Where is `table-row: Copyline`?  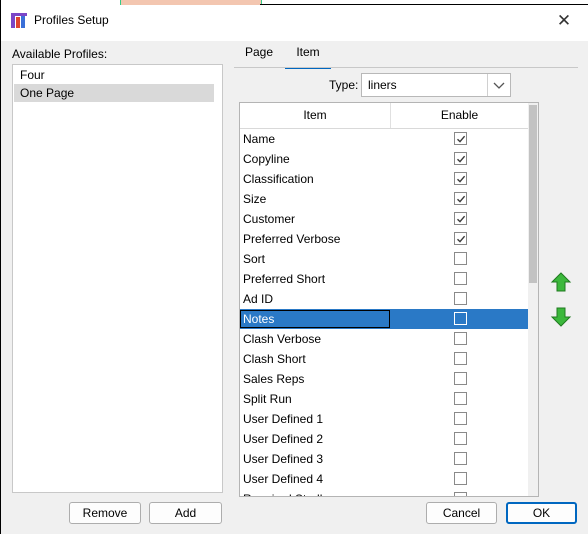 table-row: Copyline is located at coordinates (384, 159).